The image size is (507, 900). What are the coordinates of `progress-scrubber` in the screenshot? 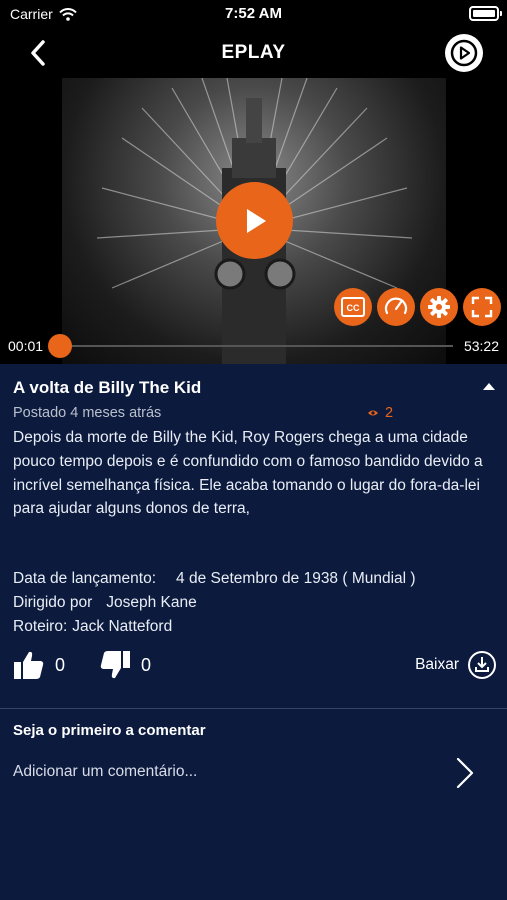 It's located at (60, 346).